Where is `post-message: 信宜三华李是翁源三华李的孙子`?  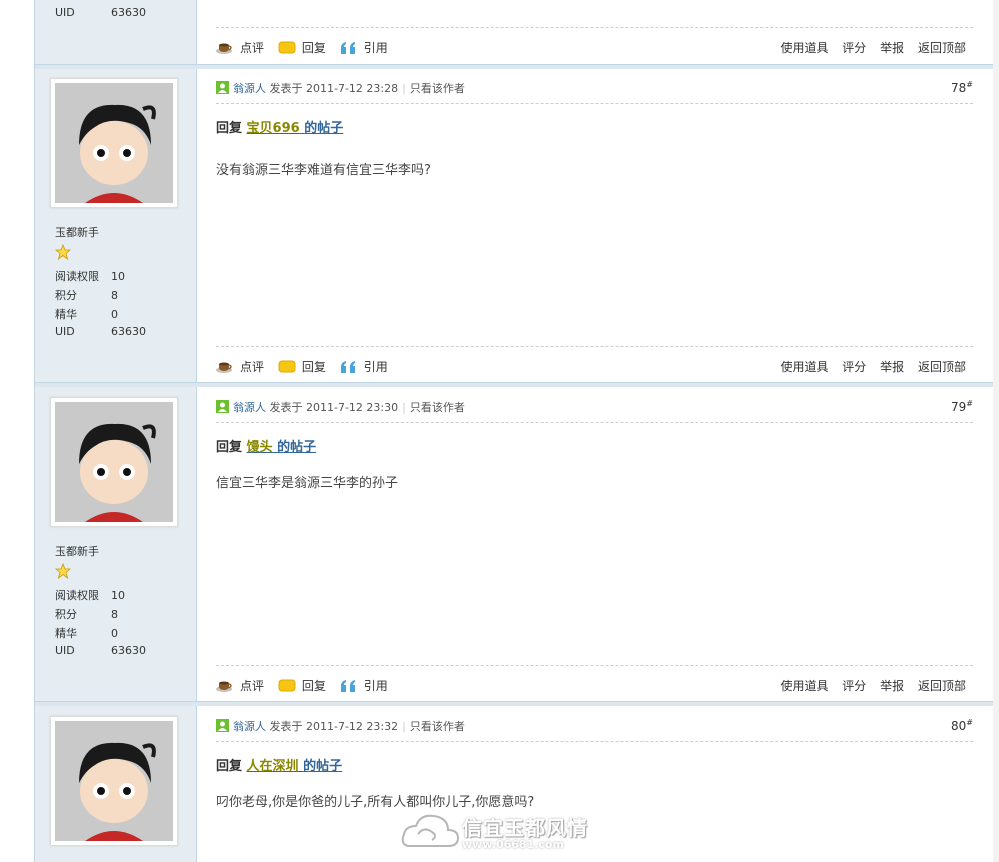
post-message: 信宜三华李是翁源三华李的孙子 is located at coordinates (307, 483).